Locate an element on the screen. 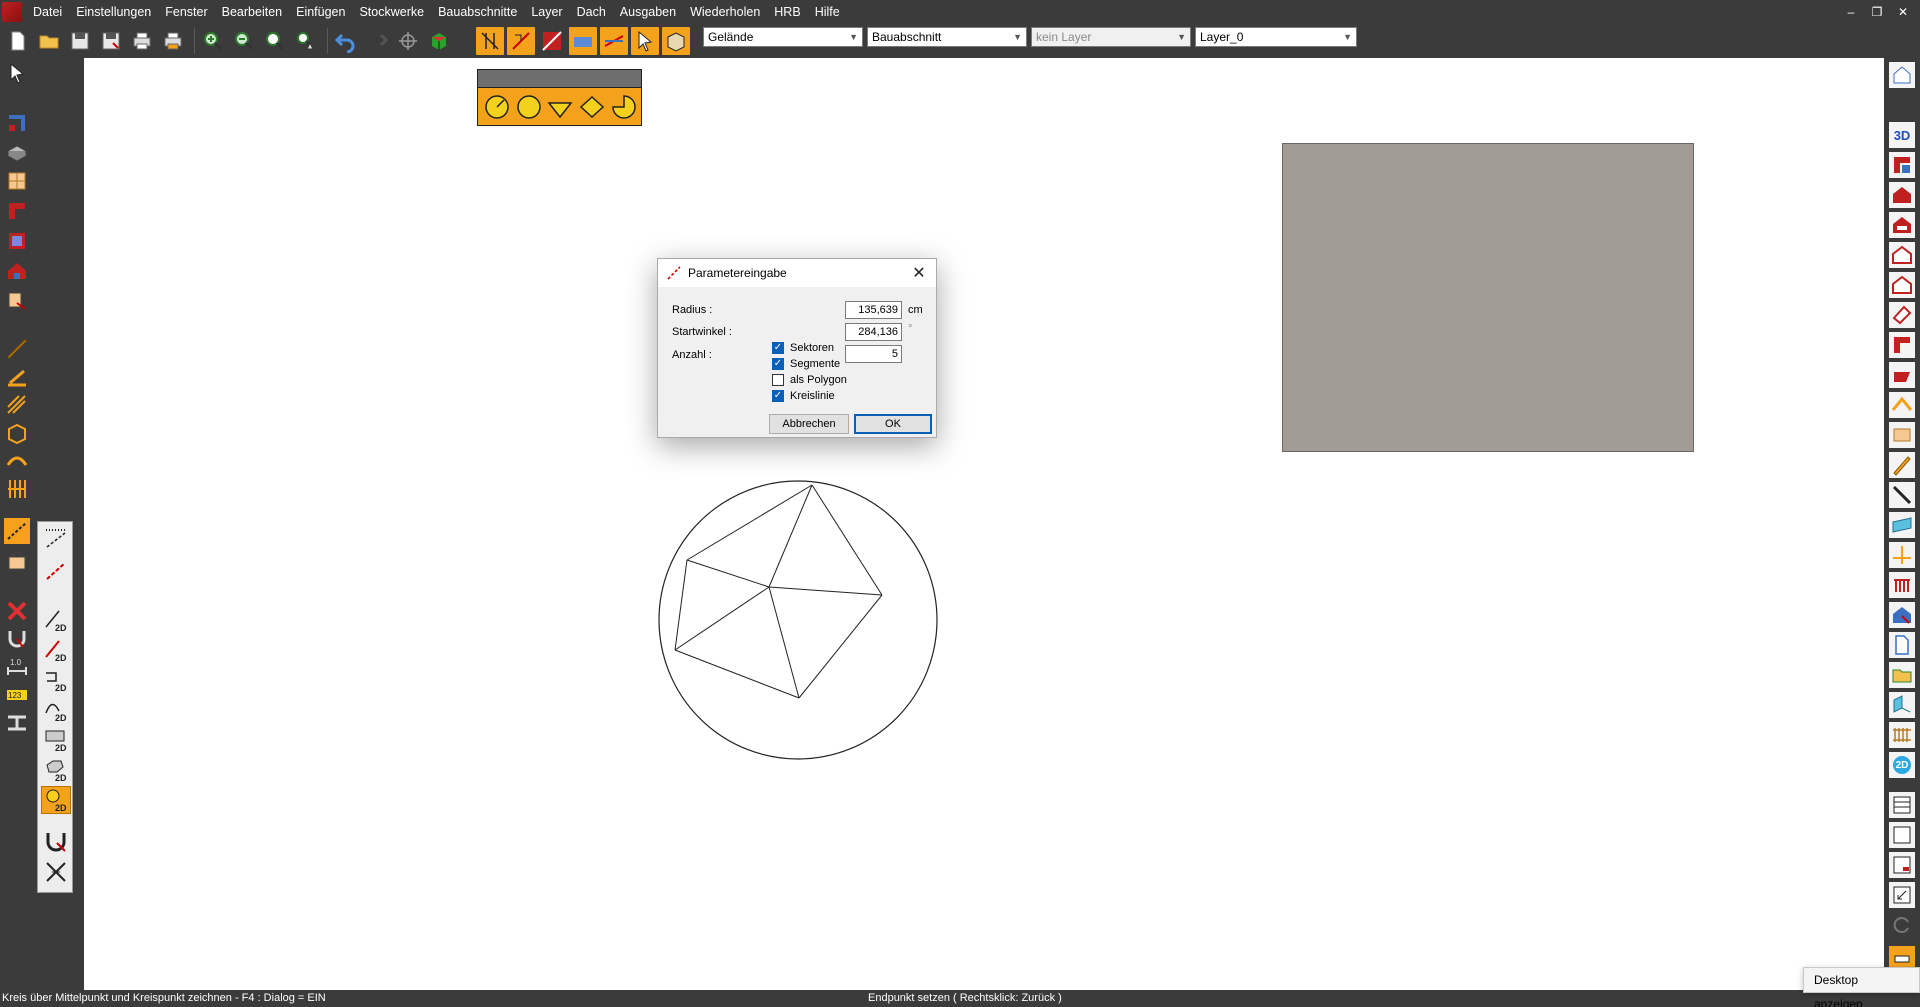  menu-fenster: Fenster is located at coordinates (186, 12).